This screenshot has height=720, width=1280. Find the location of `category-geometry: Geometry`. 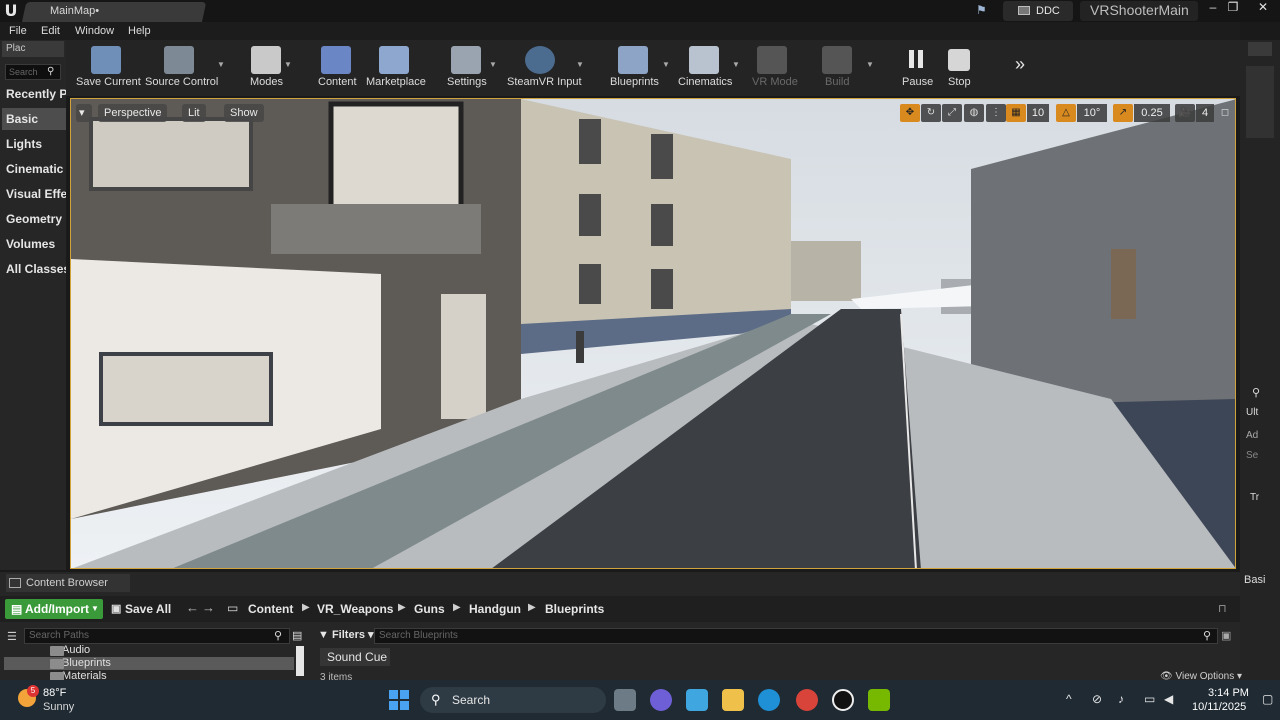

category-geometry: Geometry is located at coordinates (34, 219).